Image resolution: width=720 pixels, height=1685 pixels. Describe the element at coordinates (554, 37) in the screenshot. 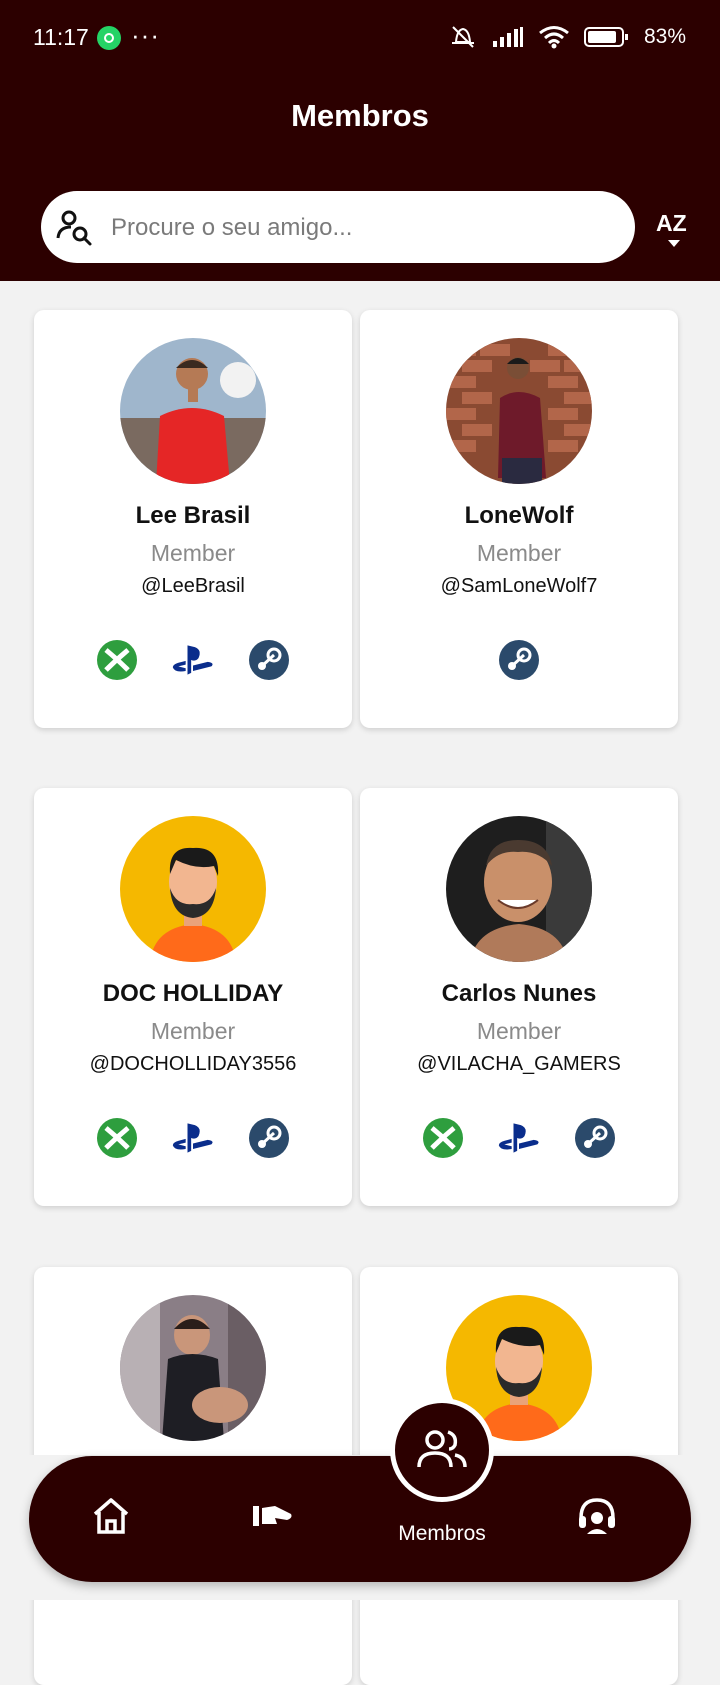

I see `wifi-icon` at that location.